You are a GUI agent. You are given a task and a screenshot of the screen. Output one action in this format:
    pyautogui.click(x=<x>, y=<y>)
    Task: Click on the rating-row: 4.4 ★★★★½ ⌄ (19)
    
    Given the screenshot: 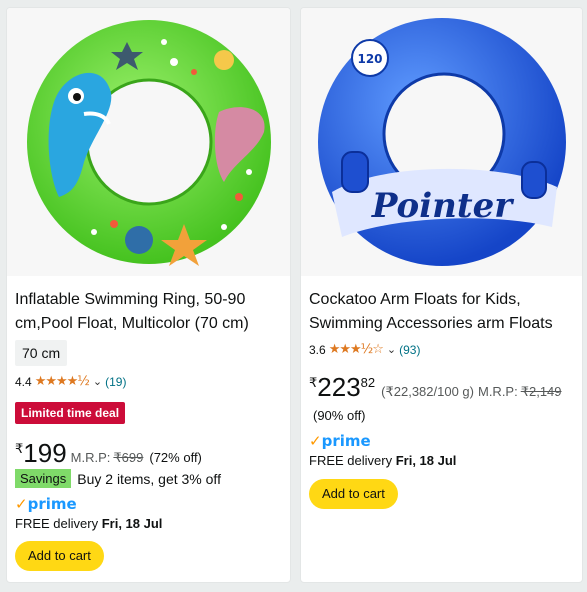 What is the action you would take?
    pyautogui.click(x=70, y=381)
    